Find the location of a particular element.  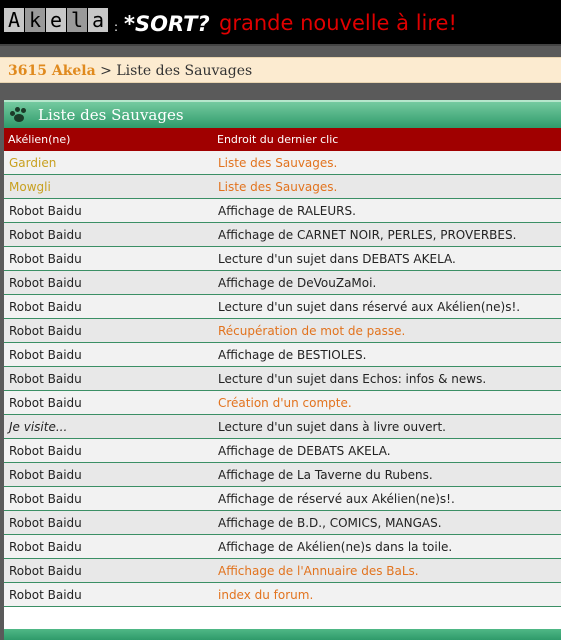

table-row: Robot Baidu Récupération de mot de passe. is located at coordinates (282, 331).